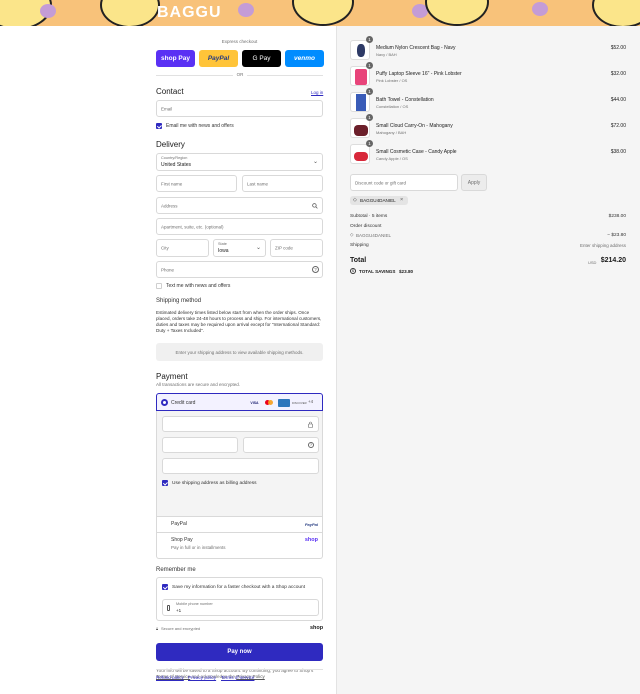 This screenshot has height=694, width=640. I want to click on billing-address-checkbox, so click(165, 483).